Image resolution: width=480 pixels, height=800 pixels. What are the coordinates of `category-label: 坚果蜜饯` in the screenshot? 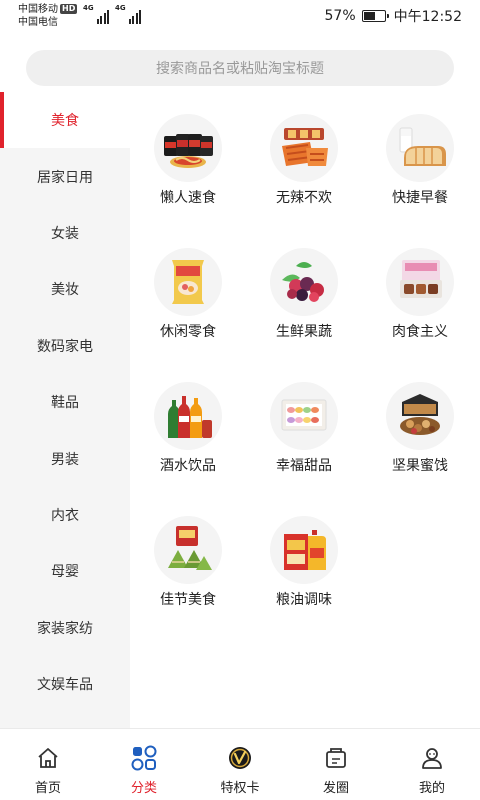 It's located at (420, 466).